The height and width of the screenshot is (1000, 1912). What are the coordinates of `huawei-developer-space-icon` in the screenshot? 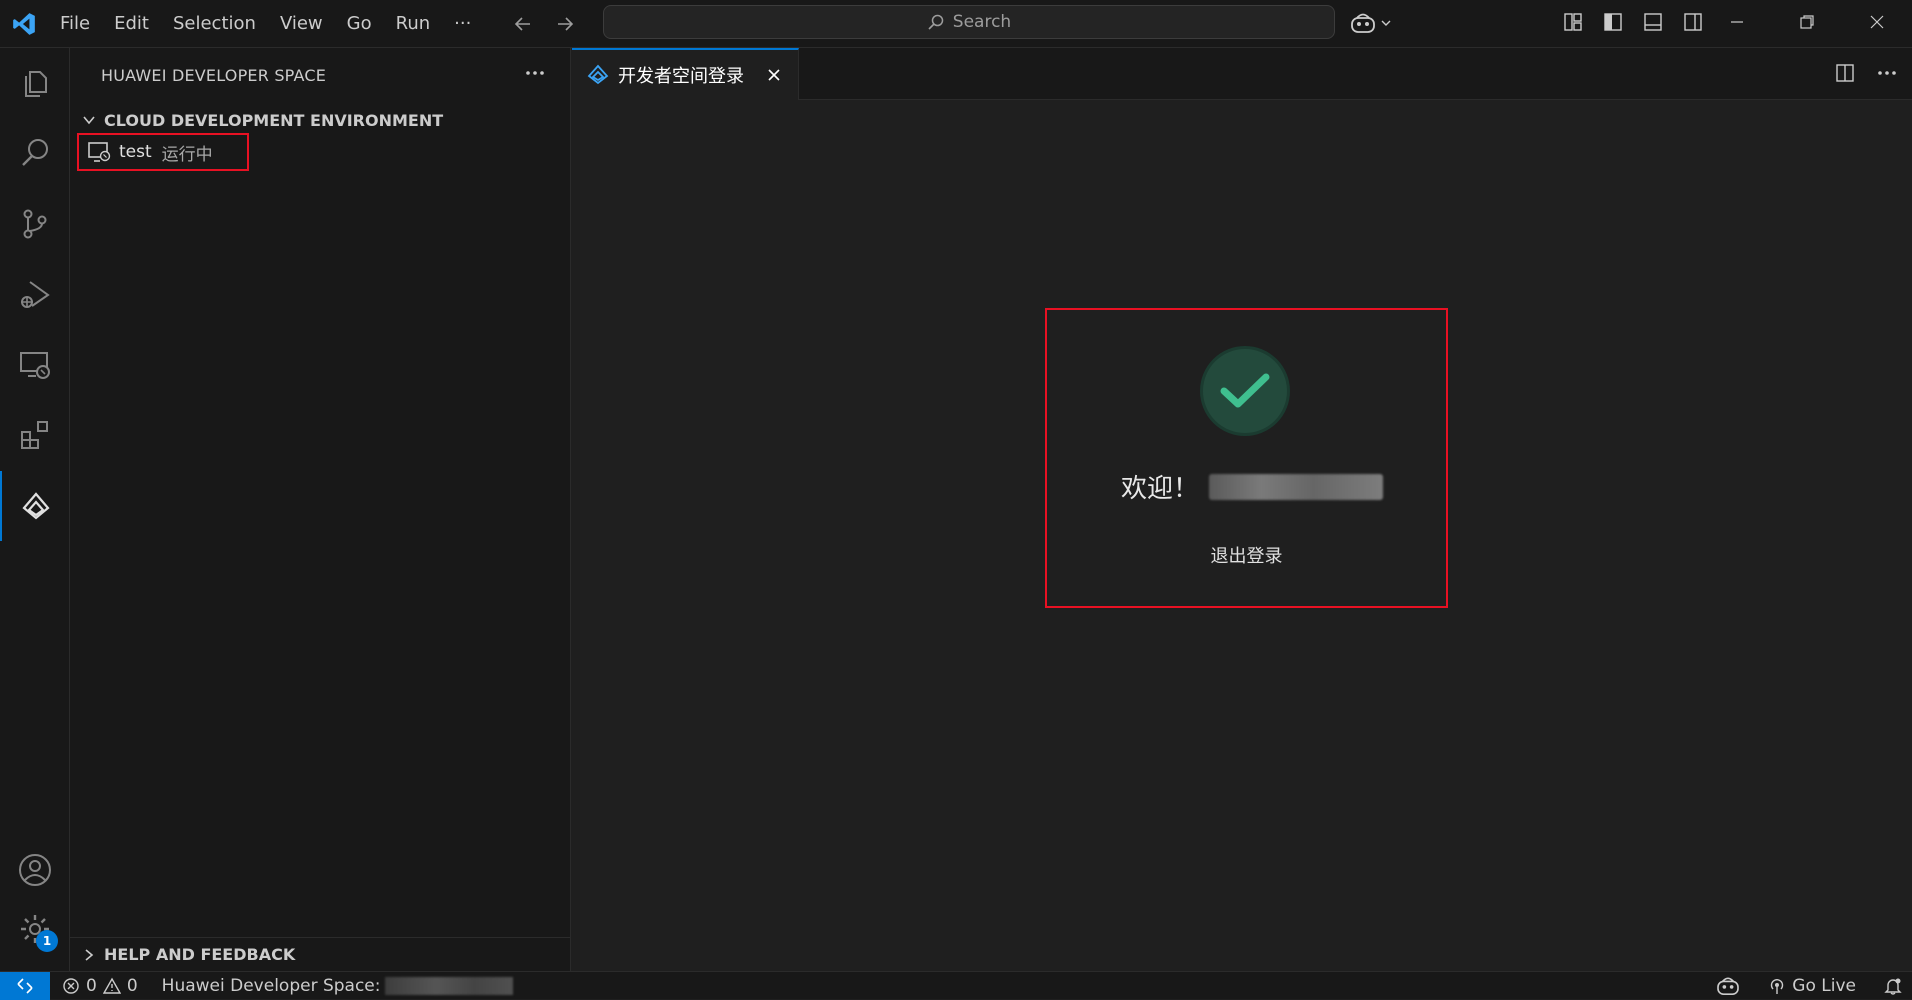 It's located at (35, 506).